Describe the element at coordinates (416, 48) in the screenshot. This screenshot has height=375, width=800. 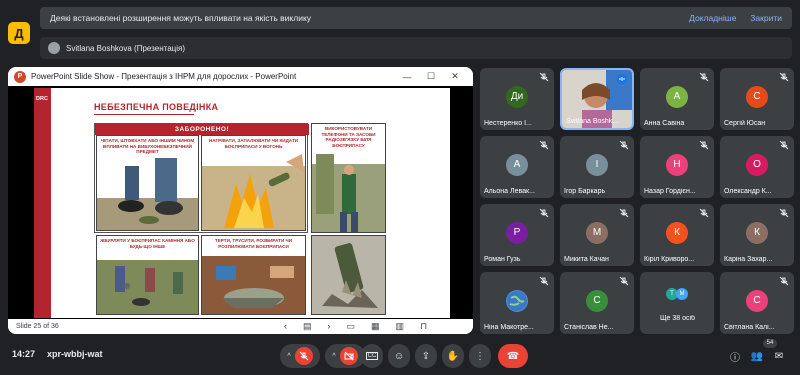
I see `presenting-bar: Svitlana Boshkova (Презентація)` at that location.